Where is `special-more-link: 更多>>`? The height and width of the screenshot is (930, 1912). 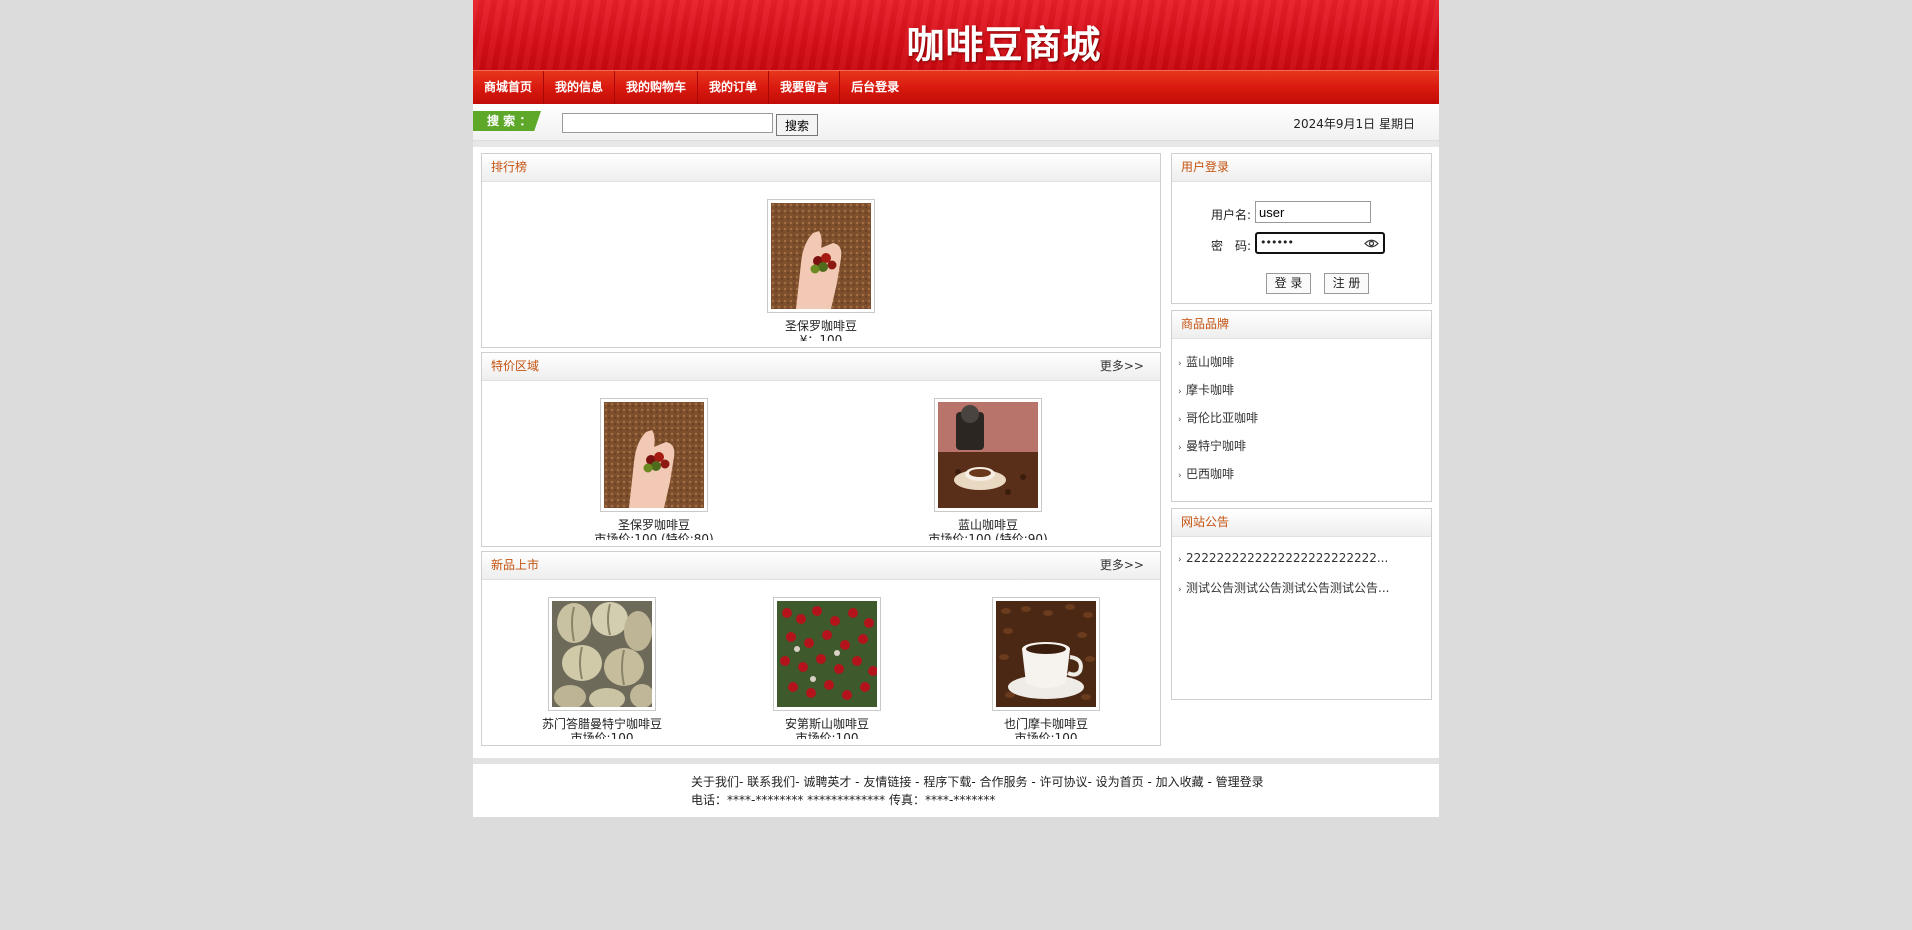 special-more-link: 更多>> is located at coordinates (1122, 366).